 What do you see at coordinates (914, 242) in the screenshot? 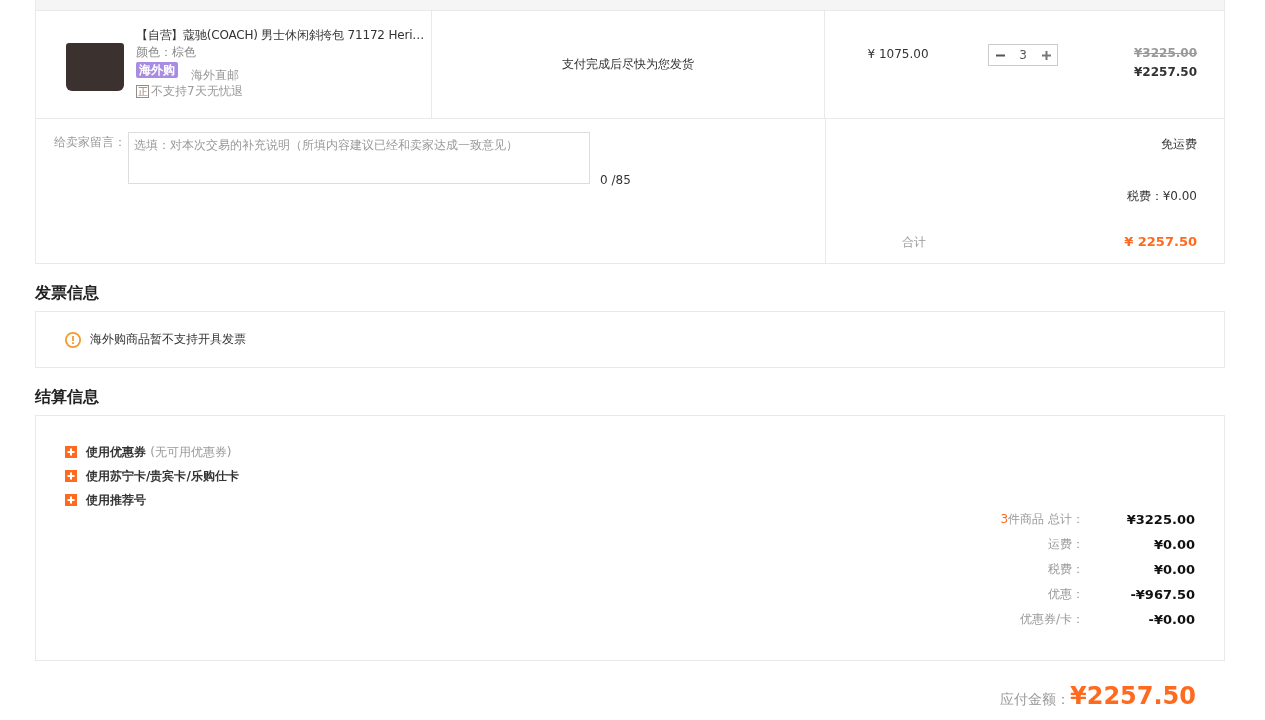
I see `total-label: 合计` at bounding box center [914, 242].